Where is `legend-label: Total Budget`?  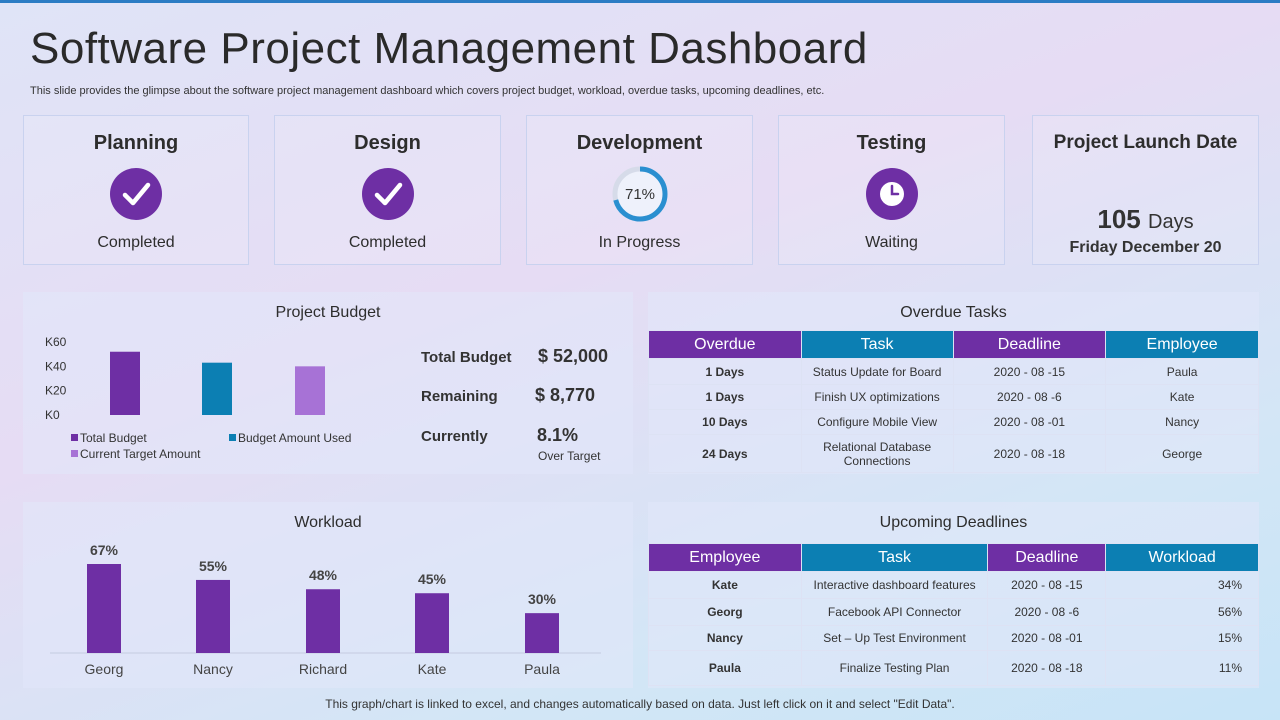
legend-label: Total Budget is located at coordinates (113, 438).